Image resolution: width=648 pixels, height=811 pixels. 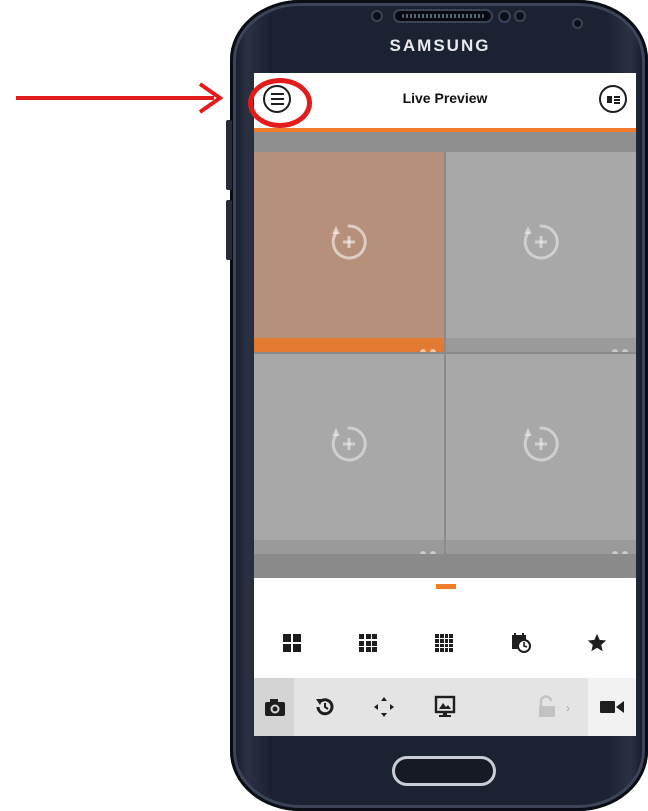 I want to click on brand-logo: SAMSUNG, so click(x=440, y=45).